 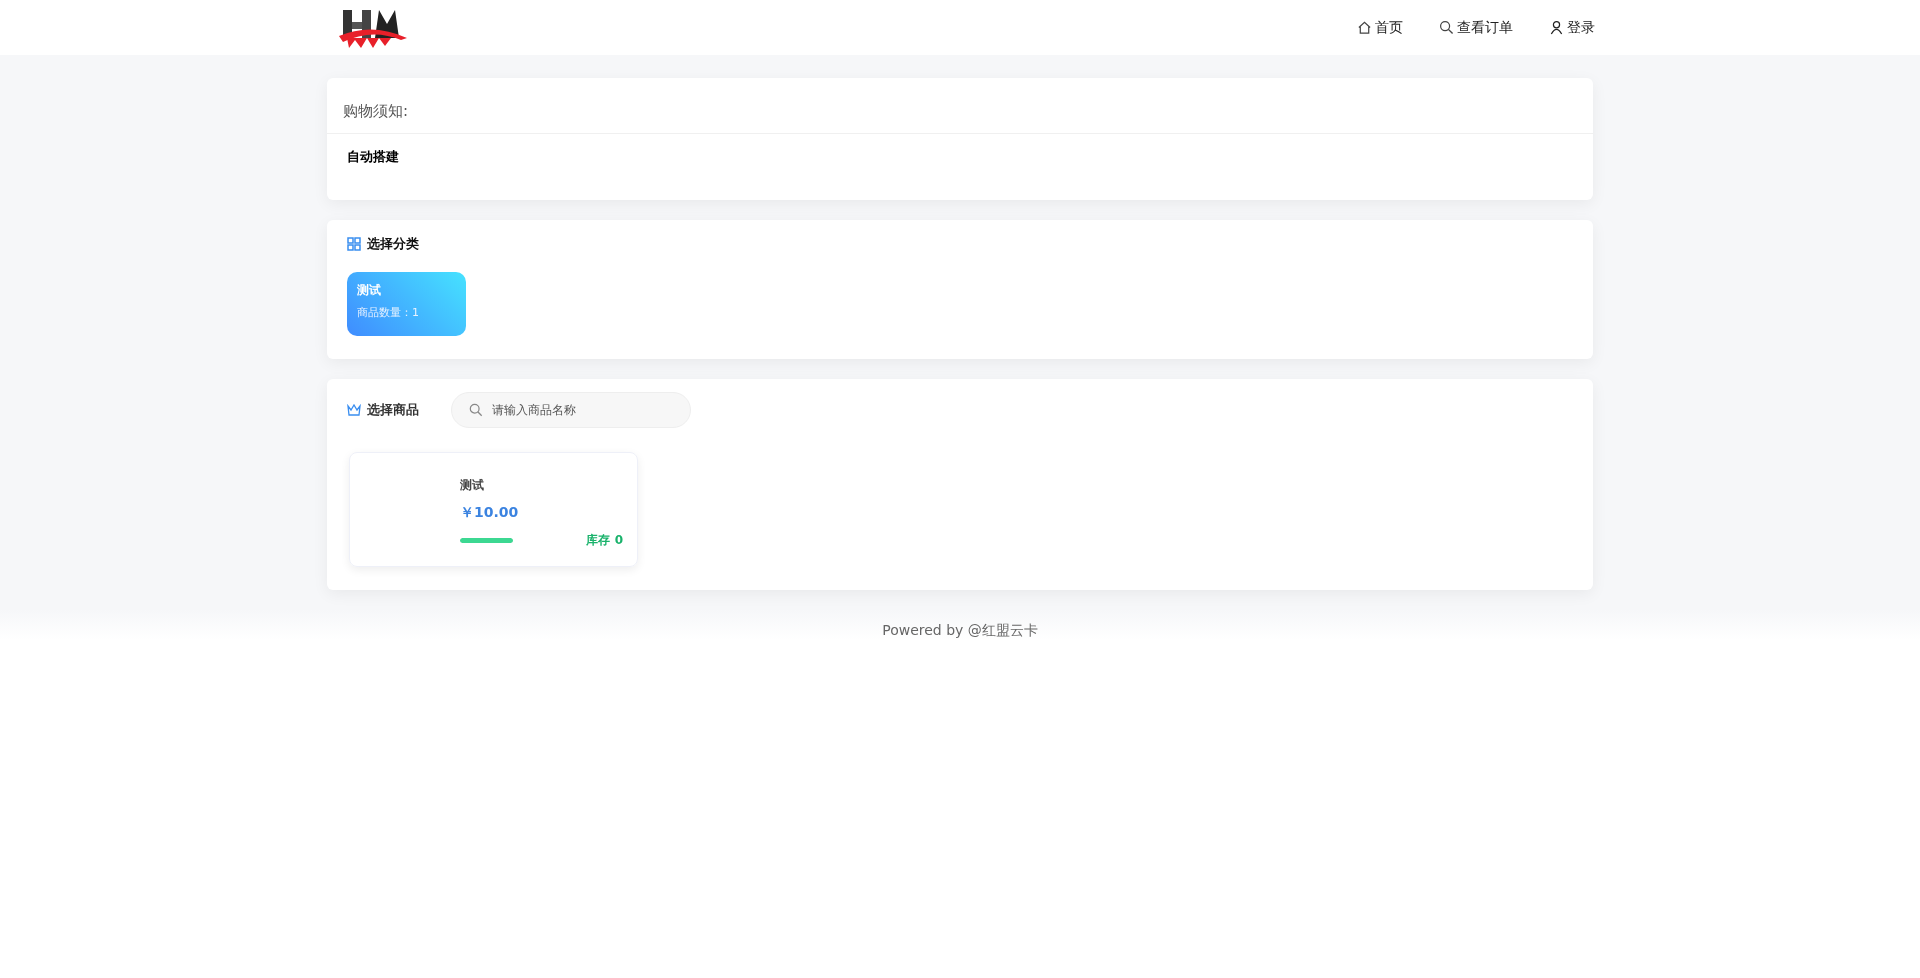 What do you see at coordinates (490, 513) in the screenshot?
I see `product-price: ￥10.00` at bounding box center [490, 513].